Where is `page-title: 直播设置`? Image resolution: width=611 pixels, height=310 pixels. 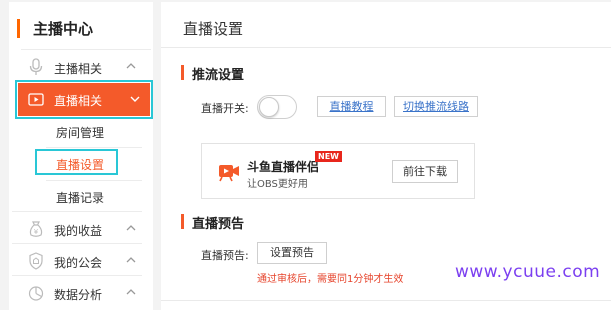
page-title: 直播设置 is located at coordinates (213, 29).